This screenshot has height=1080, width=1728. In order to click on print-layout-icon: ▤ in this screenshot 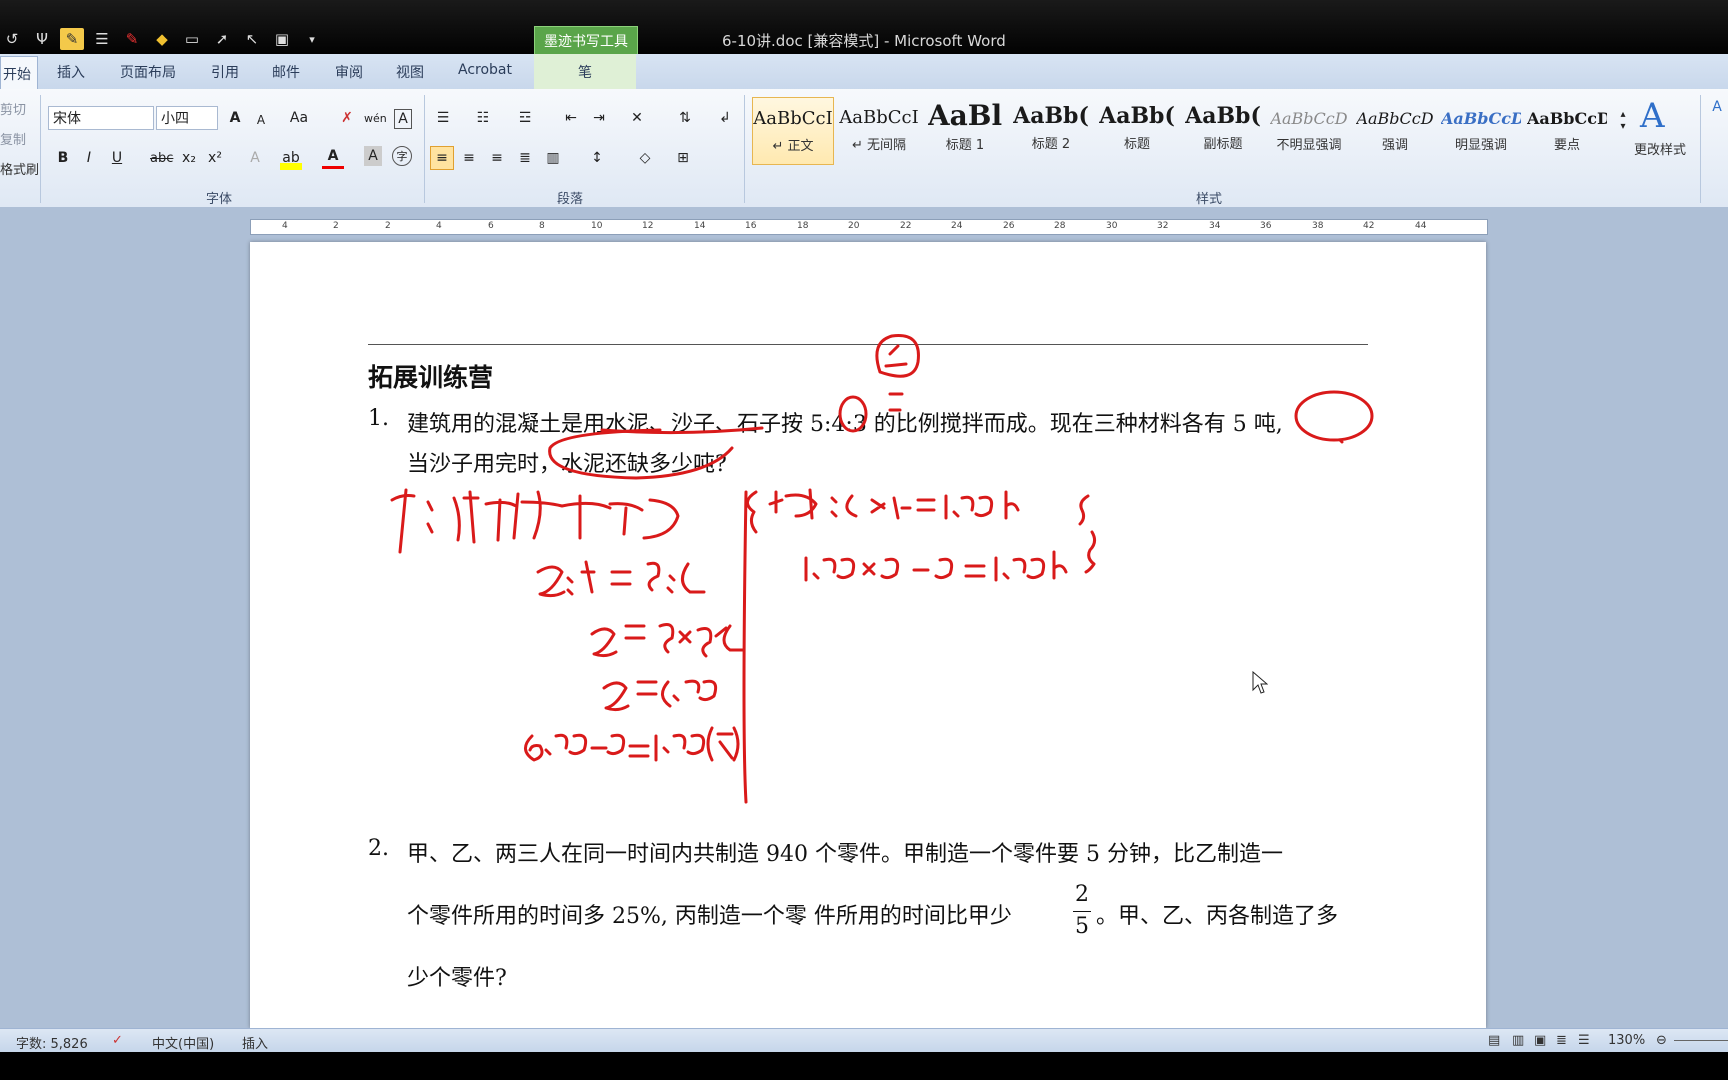, I will do `click(1494, 1040)`.